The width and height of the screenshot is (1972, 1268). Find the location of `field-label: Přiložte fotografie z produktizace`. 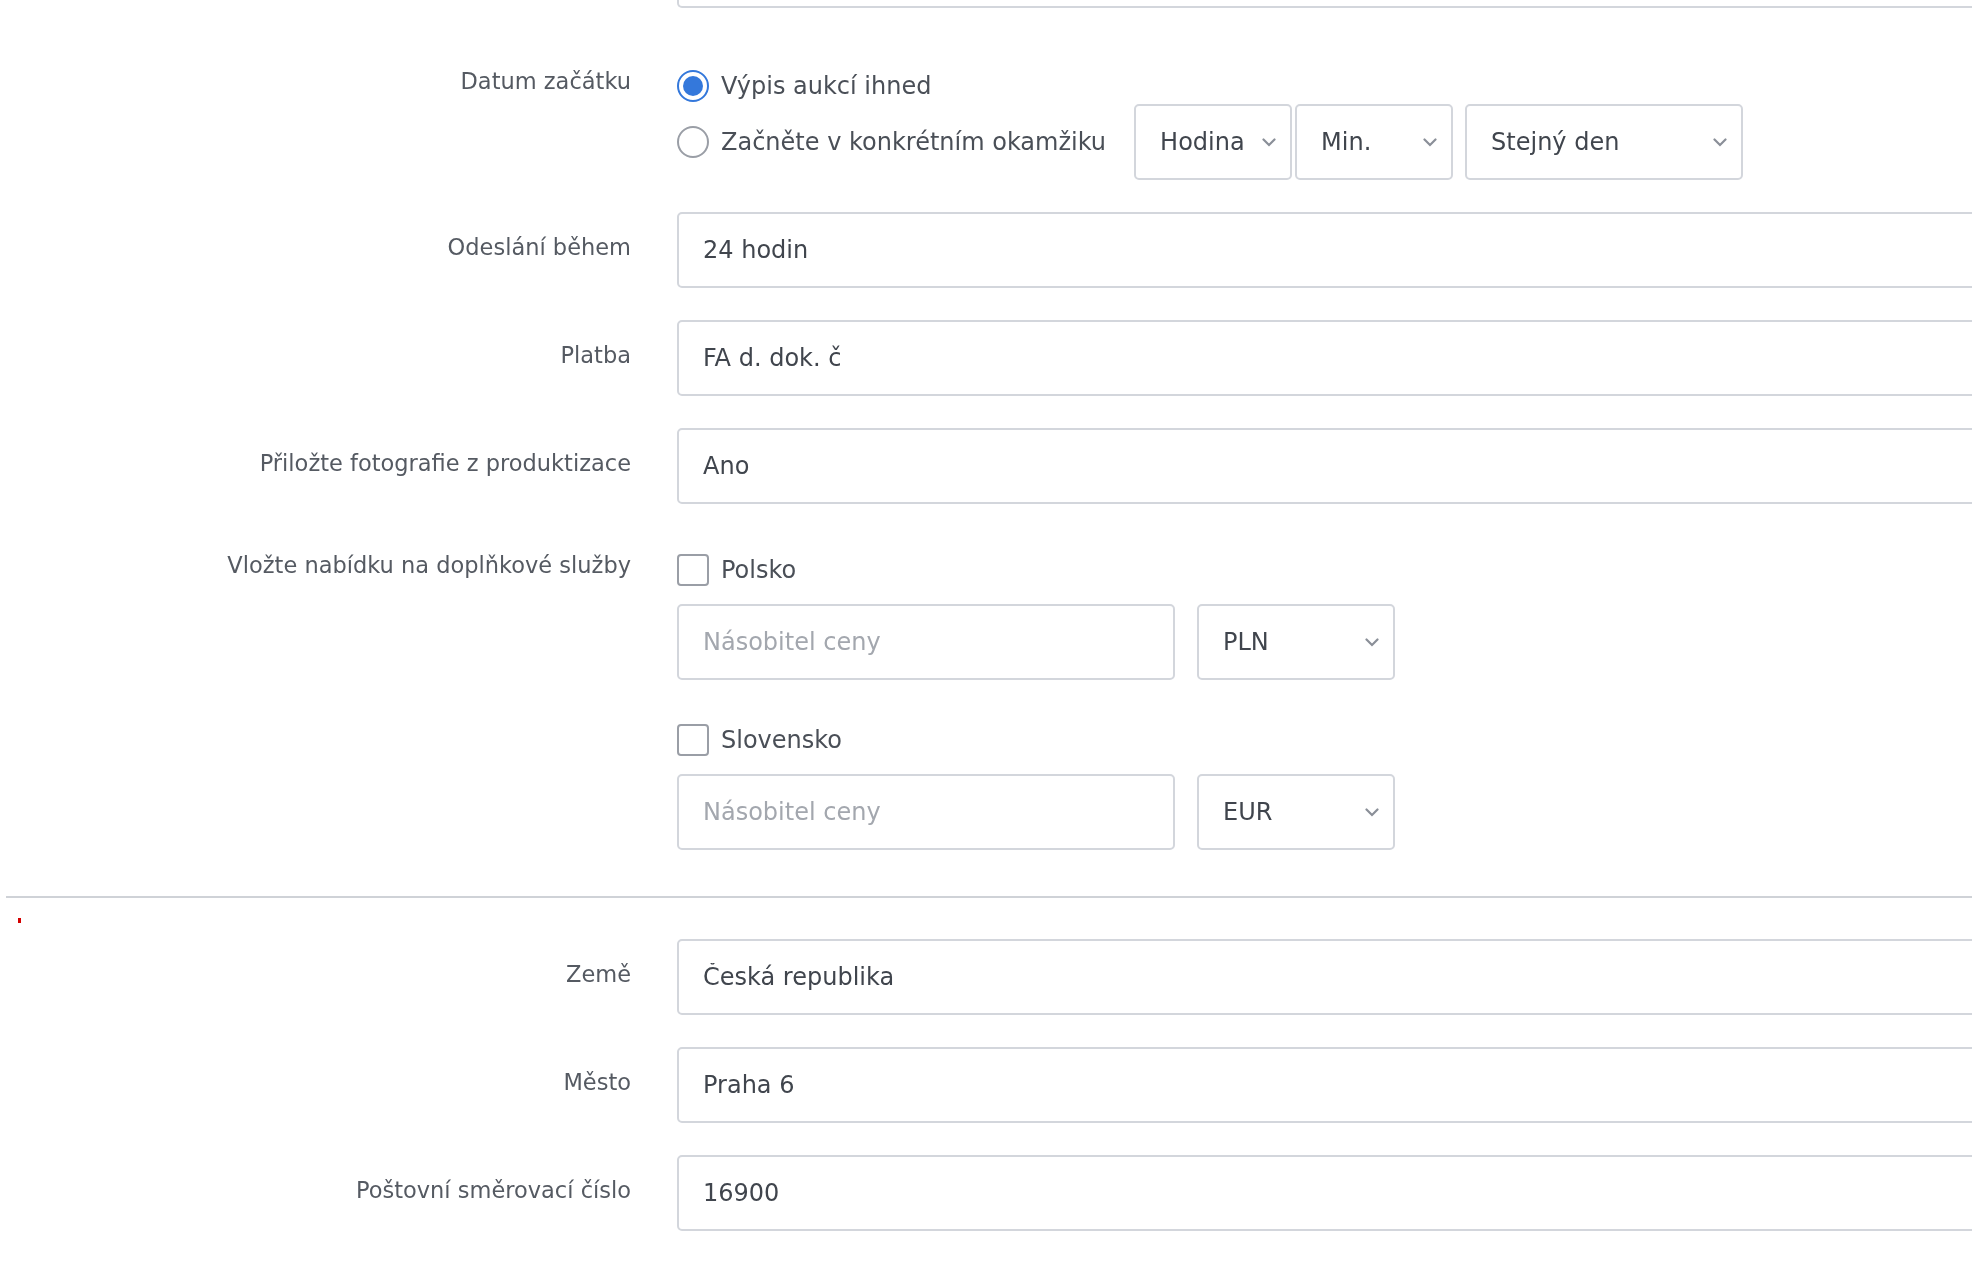

field-label: Přiložte fotografie z produktizace is located at coordinates (445, 462).